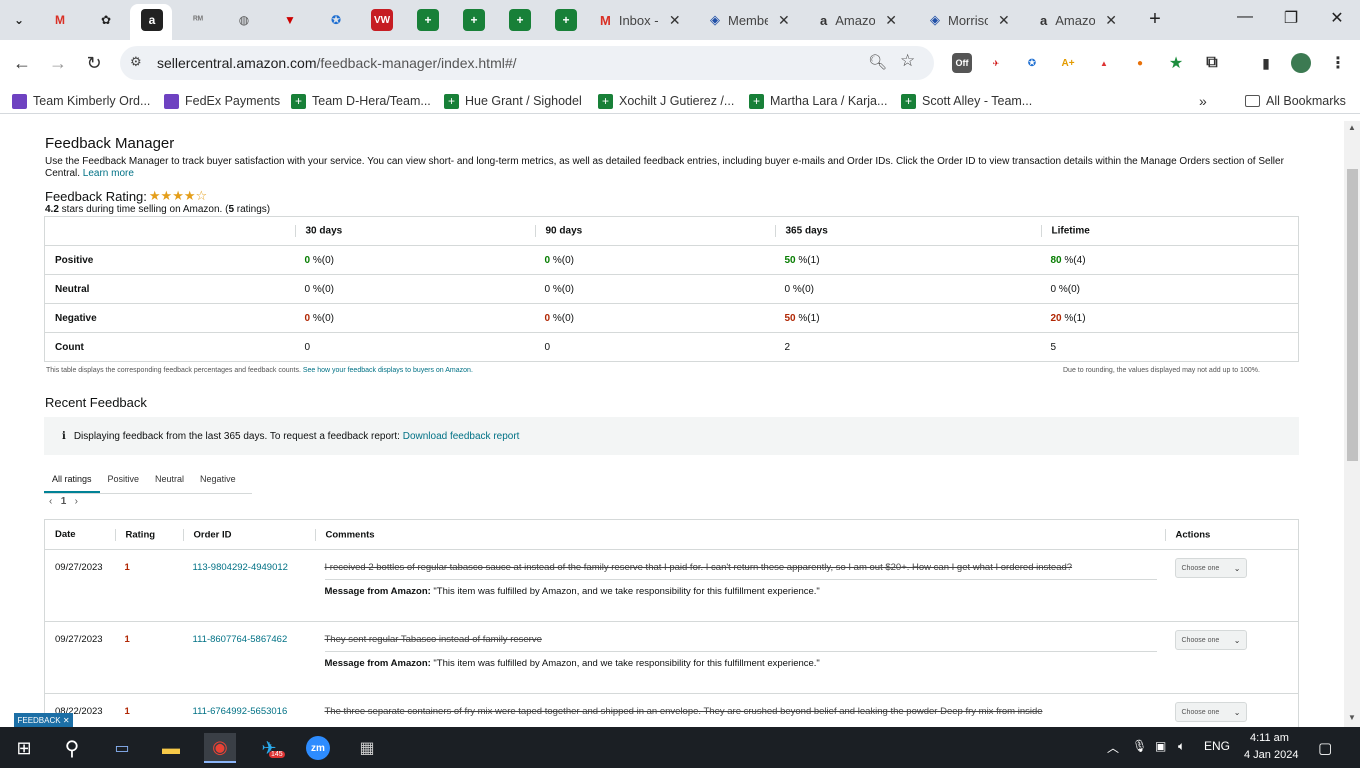  I want to click on search-icon: ⚲, so click(72, 748).